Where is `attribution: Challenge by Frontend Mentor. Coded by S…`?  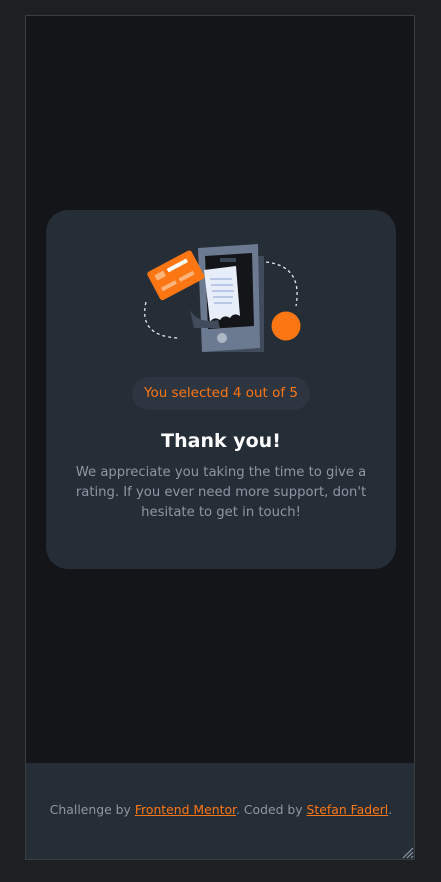
attribution: Challenge by Frontend Mentor. Coded by S… is located at coordinates (220, 809).